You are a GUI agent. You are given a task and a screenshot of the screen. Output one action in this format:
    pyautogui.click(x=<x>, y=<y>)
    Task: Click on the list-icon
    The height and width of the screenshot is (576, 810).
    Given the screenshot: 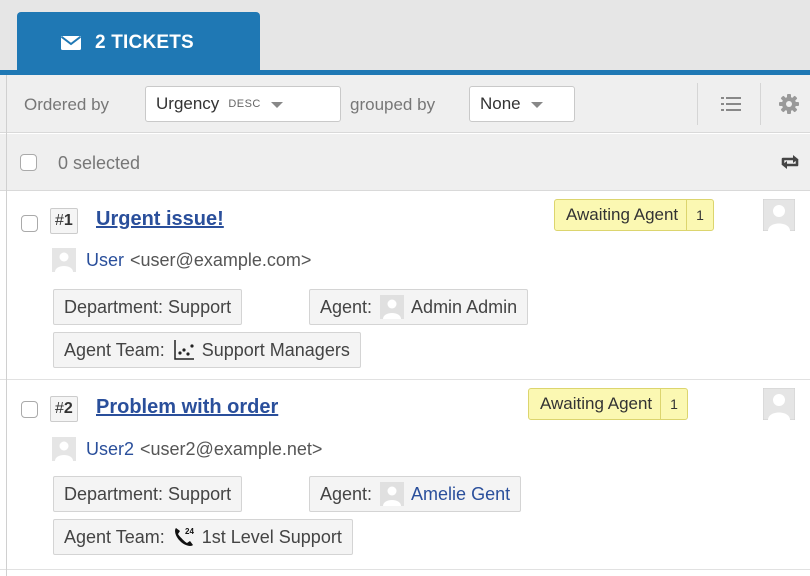 What is the action you would take?
    pyautogui.click(x=731, y=104)
    